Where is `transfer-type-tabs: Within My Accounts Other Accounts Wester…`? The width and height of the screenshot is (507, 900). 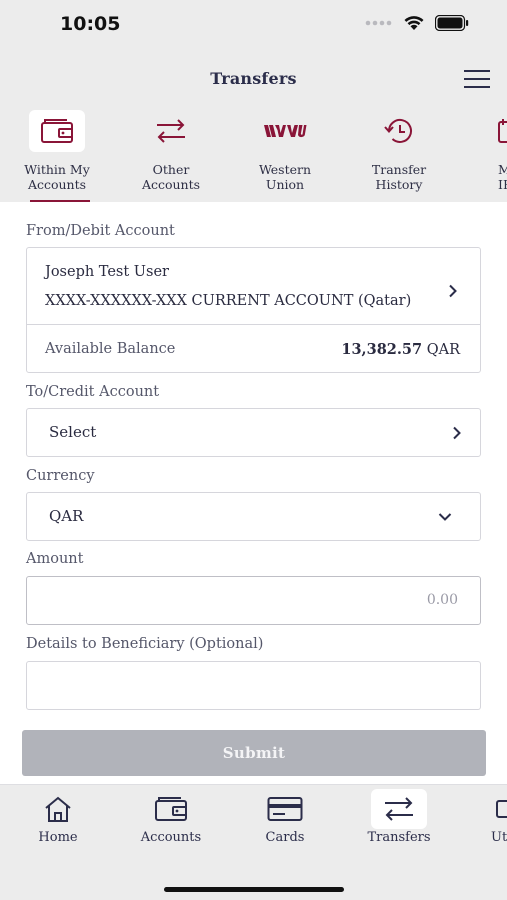 transfer-type-tabs: Within My Accounts Other Accounts Wester… is located at coordinates (253, 154).